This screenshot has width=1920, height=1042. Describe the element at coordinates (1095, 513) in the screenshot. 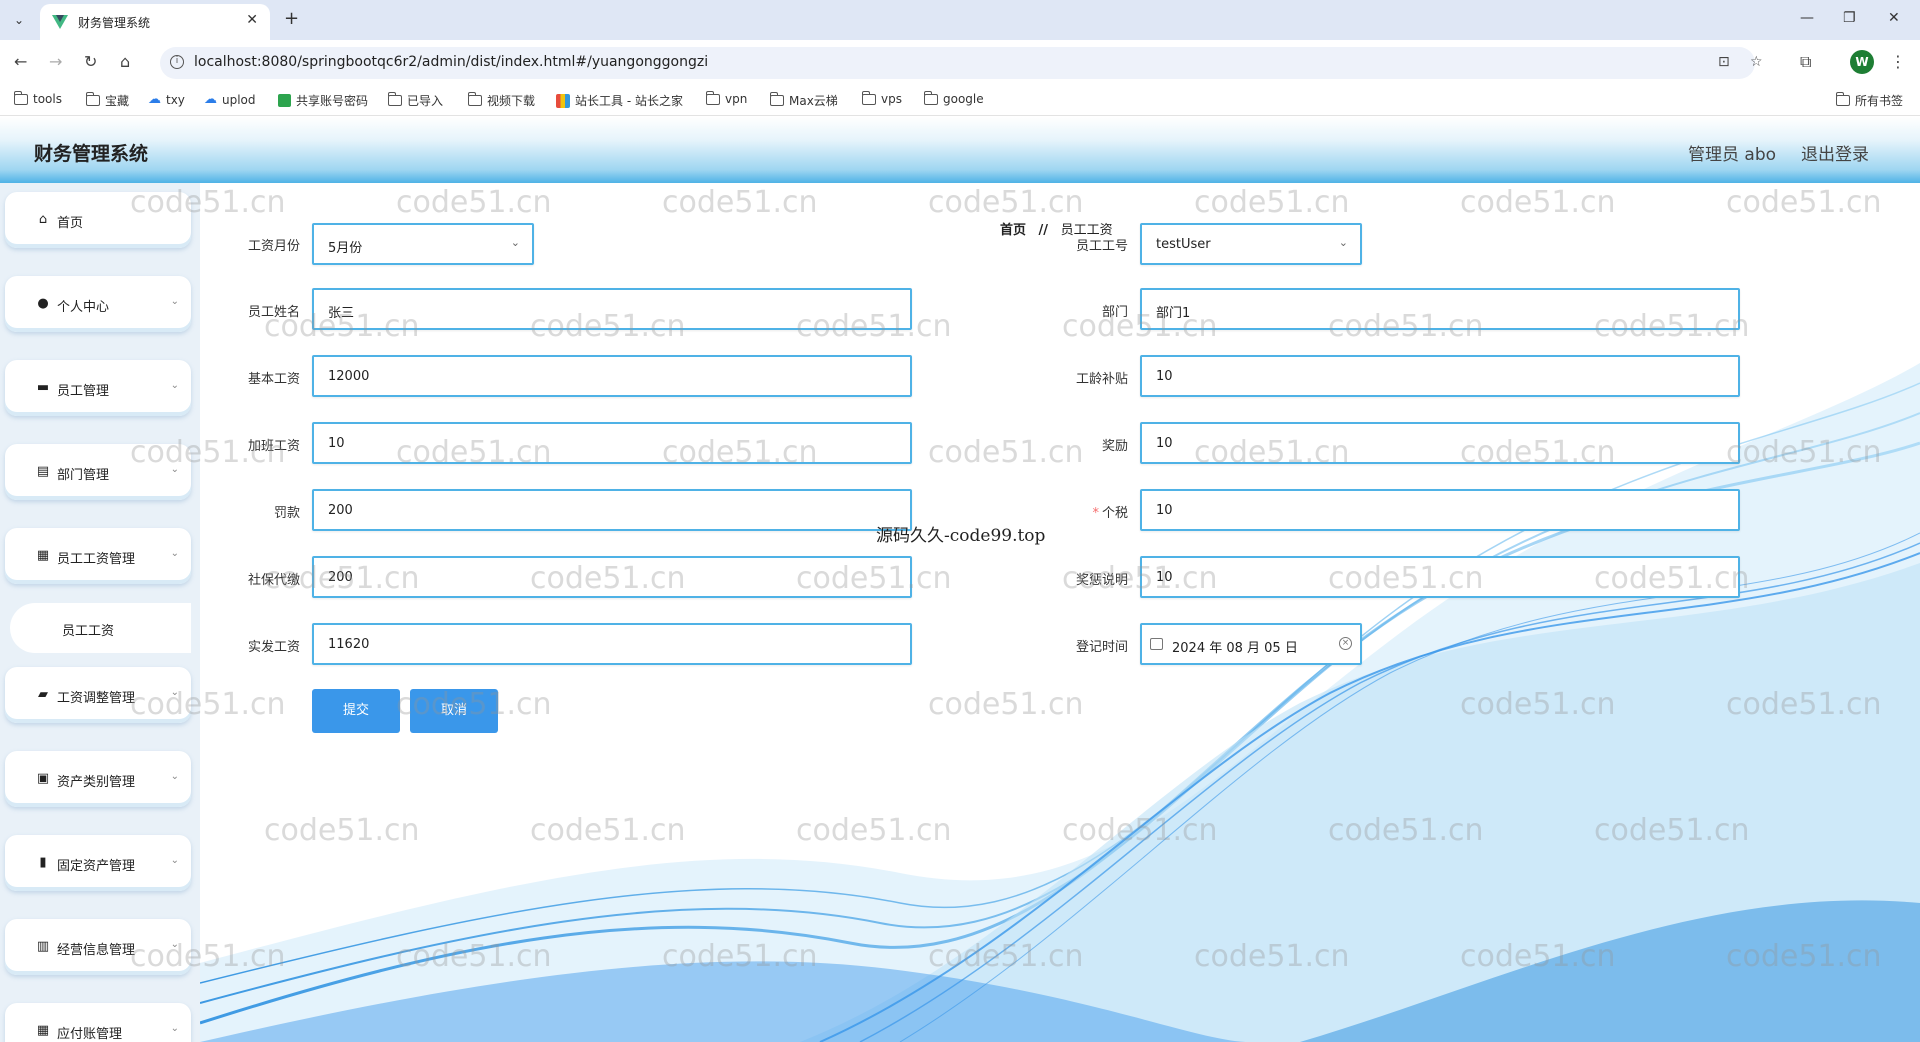

I see `required-marker: *` at that location.